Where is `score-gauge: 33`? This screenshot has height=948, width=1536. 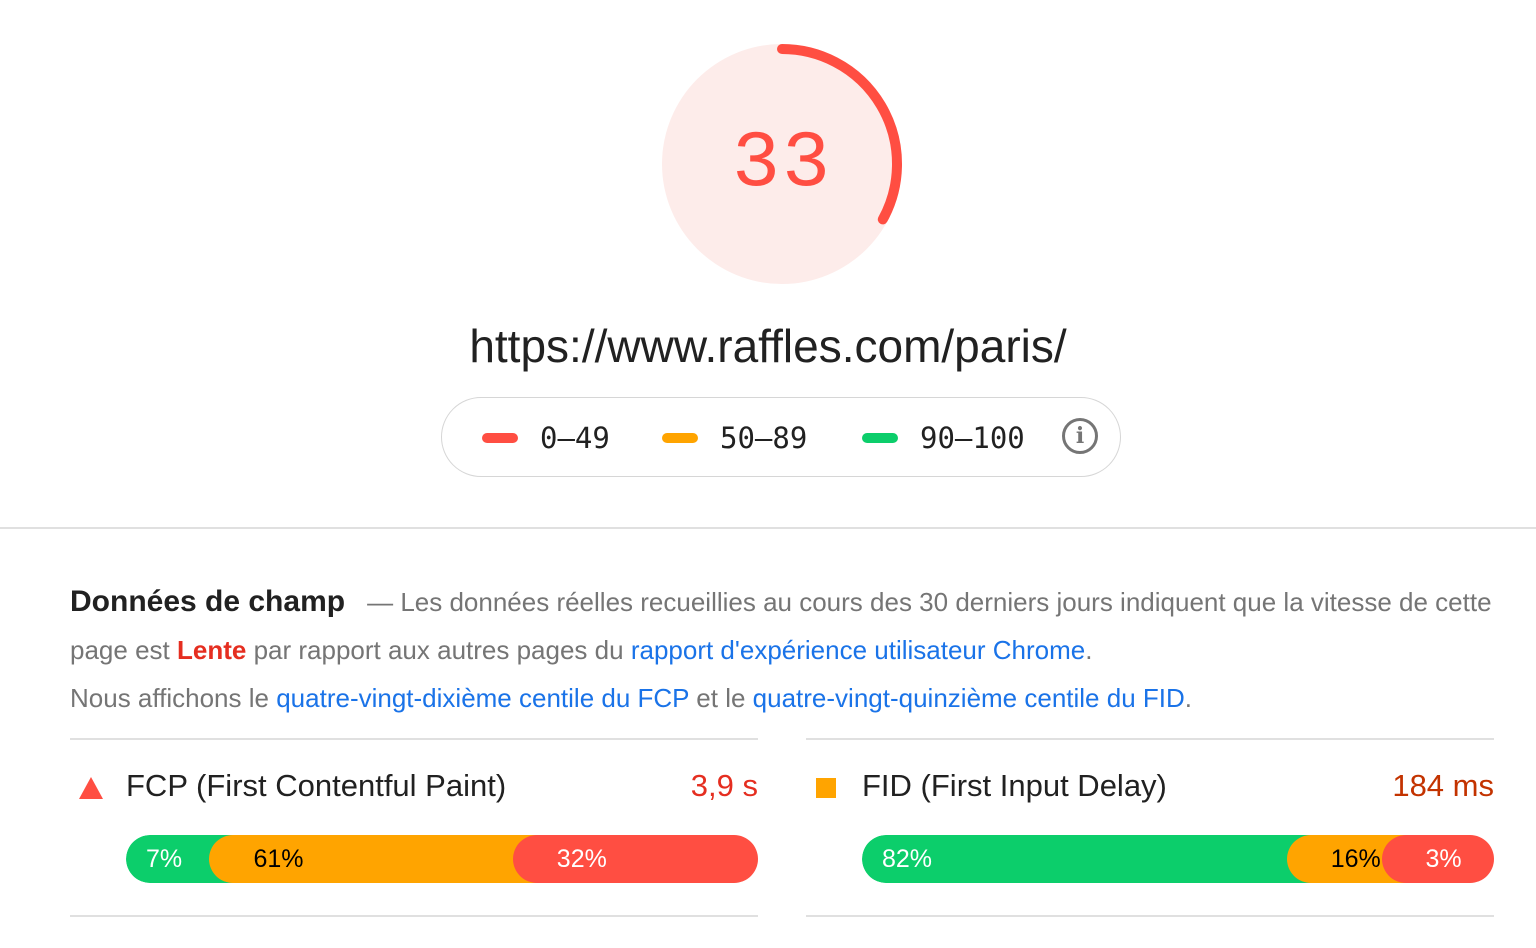
score-gauge: 33 is located at coordinates (782, 164).